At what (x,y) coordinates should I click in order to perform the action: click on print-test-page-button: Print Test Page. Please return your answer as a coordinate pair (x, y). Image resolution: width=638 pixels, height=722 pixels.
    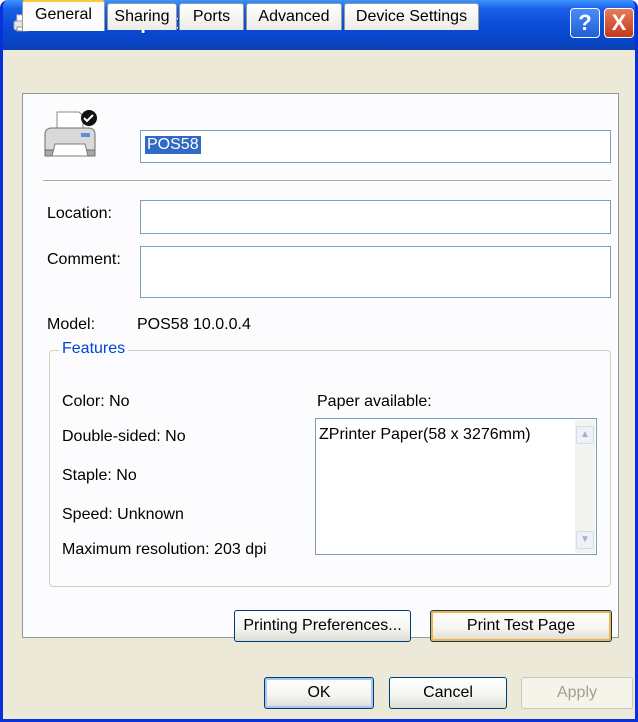
    Looking at the image, I should click on (521, 626).